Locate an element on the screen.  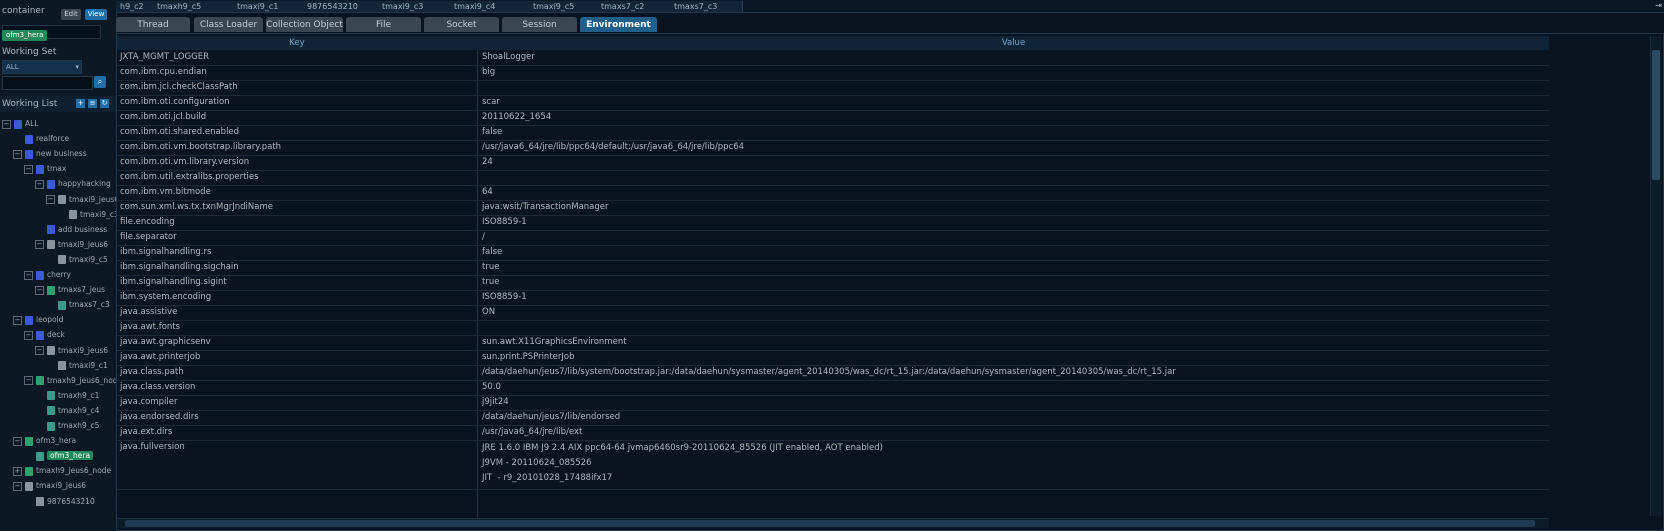
editor-tab: h9_c2 is located at coordinates (136, 6).